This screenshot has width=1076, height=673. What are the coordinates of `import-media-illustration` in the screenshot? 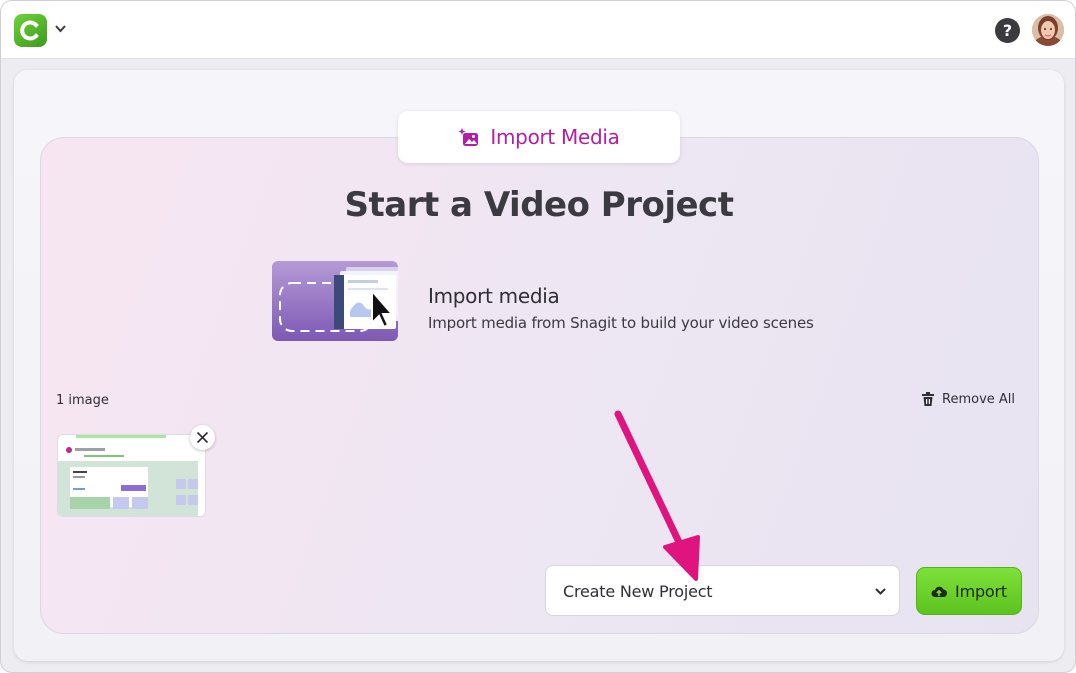 It's located at (335, 301).